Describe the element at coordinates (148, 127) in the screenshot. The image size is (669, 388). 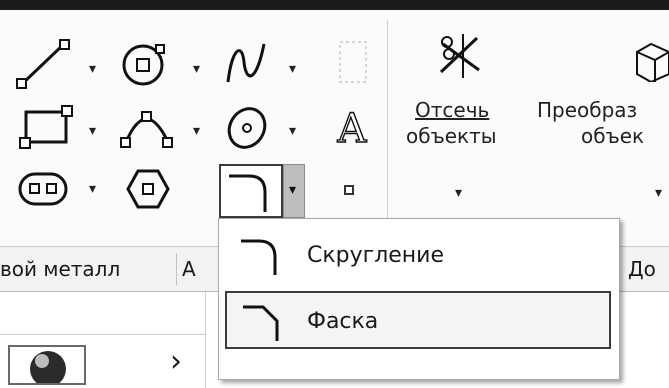
I see `arc-tool-icon` at that location.